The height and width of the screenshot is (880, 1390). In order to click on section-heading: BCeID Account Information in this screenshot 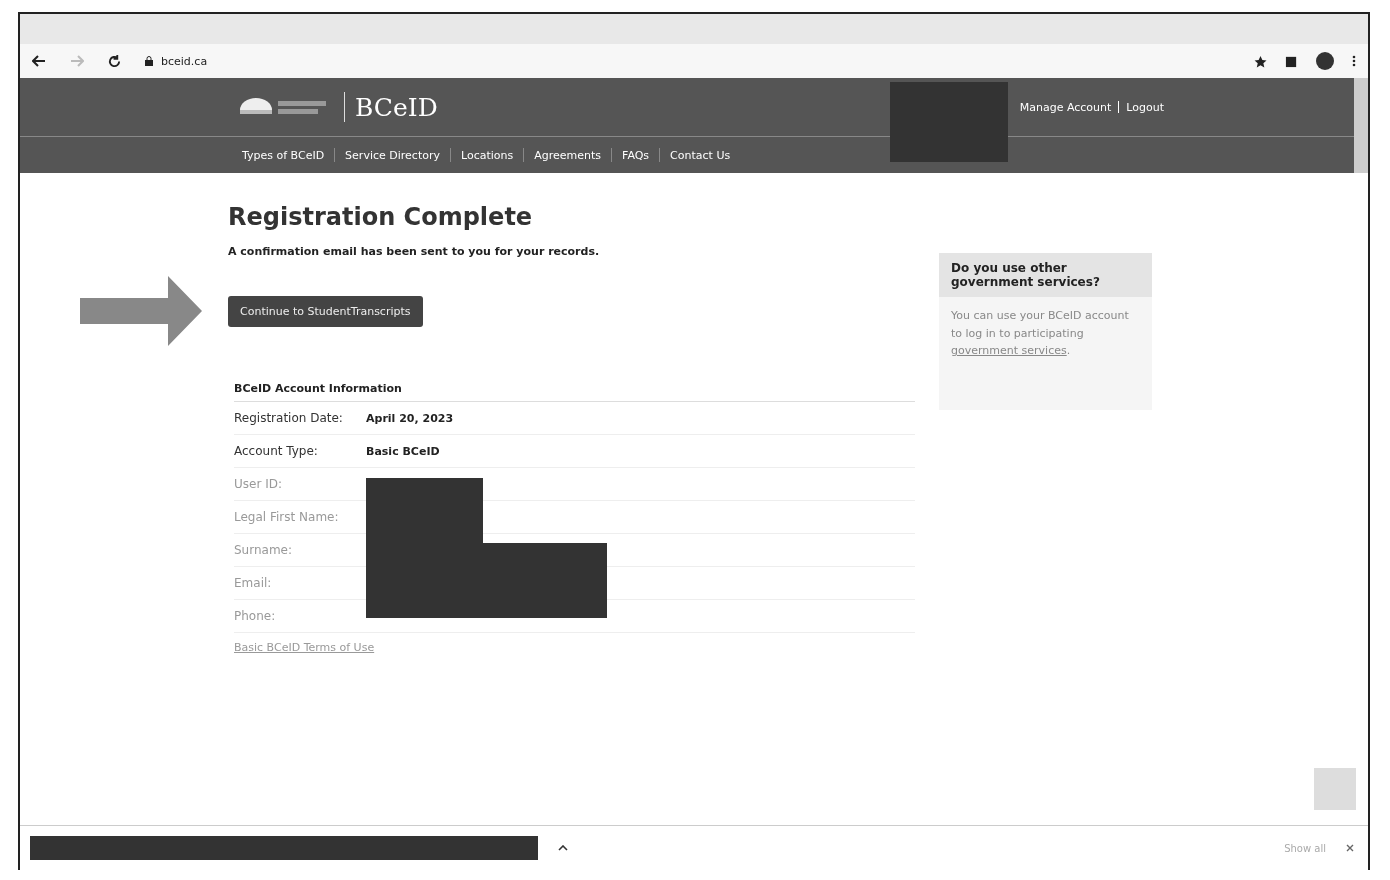, I will do `click(574, 392)`.